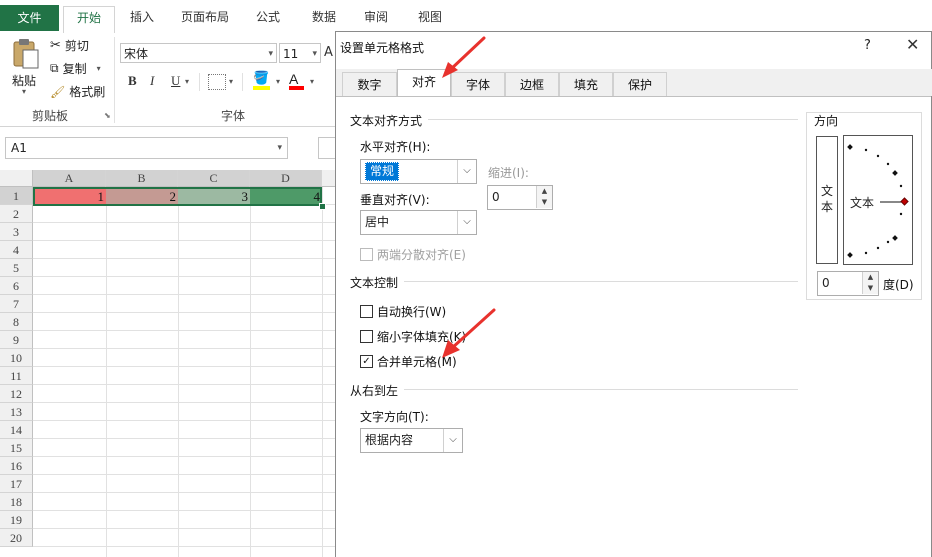  What do you see at coordinates (411, 440) in the screenshot?
I see `text-direction-select: 根据内容 ⌵` at bounding box center [411, 440].